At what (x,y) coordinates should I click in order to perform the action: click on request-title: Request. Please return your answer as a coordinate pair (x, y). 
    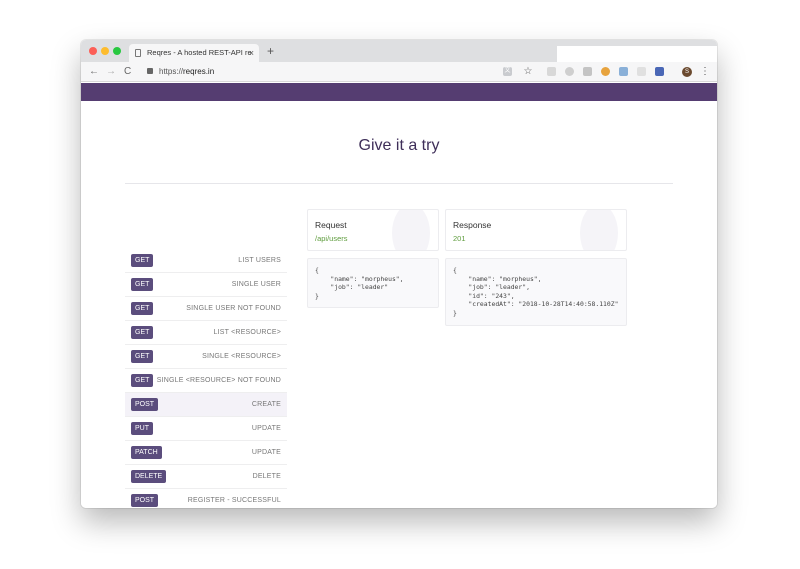
    Looking at the image, I should click on (331, 225).